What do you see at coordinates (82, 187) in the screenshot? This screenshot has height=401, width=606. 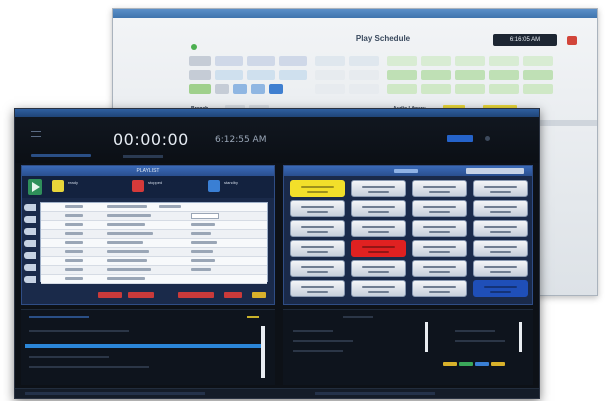 I see `deck-a: ready` at bounding box center [82, 187].